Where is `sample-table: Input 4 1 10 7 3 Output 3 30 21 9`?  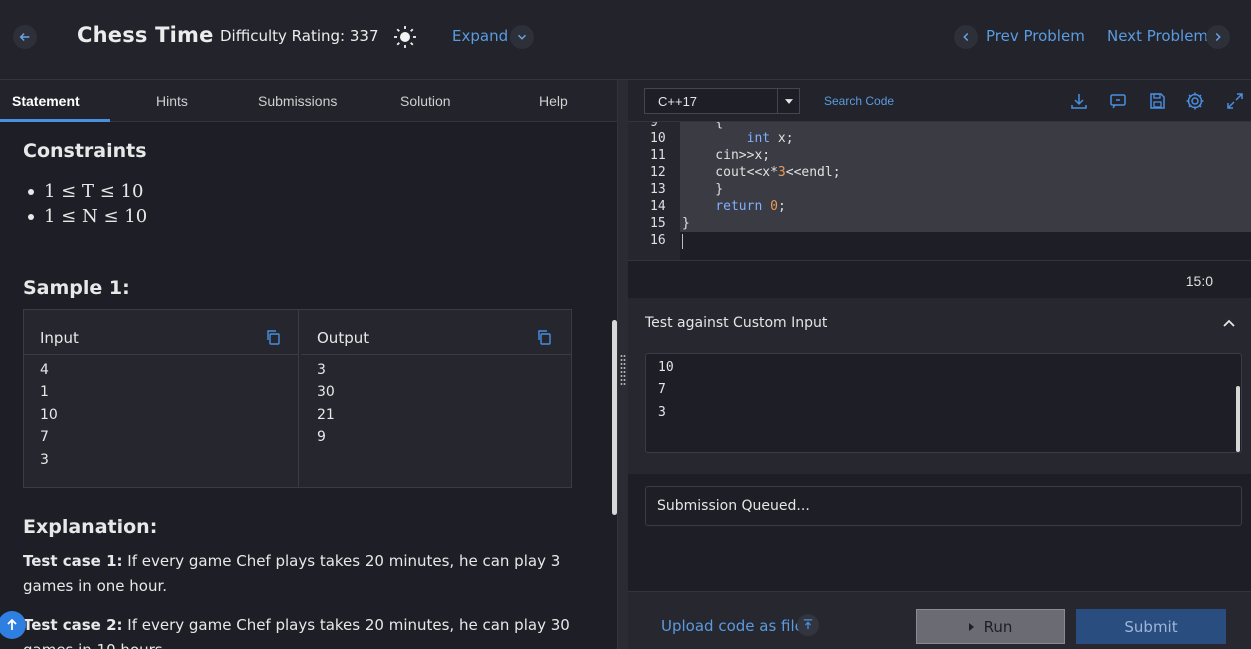
sample-table: Input 4 1 10 7 3 Output 3 30 21 9 is located at coordinates (297, 398).